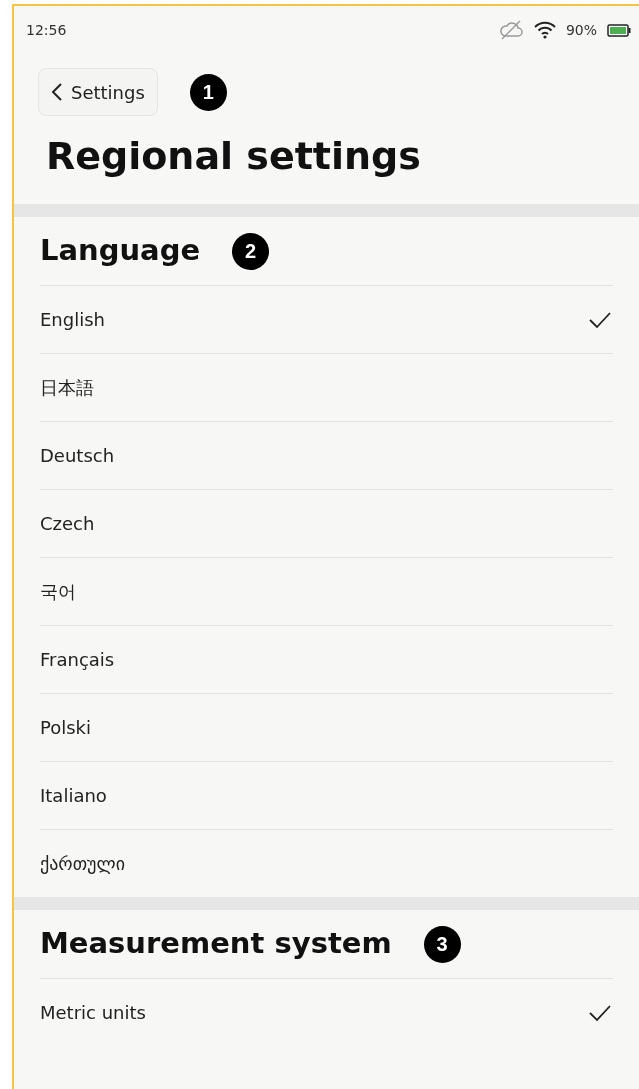  I want to click on callout-marker: 3, so click(442, 944).